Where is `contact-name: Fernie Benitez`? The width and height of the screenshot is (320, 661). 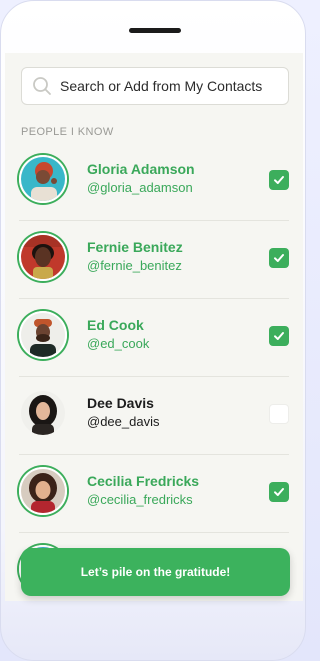
contact-name: Fernie Benitez is located at coordinates (135, 247).